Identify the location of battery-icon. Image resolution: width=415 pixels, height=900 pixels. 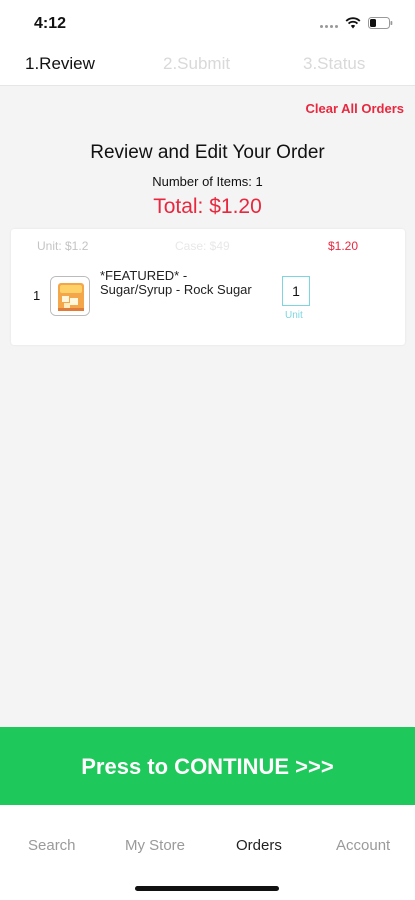
(380, 23).